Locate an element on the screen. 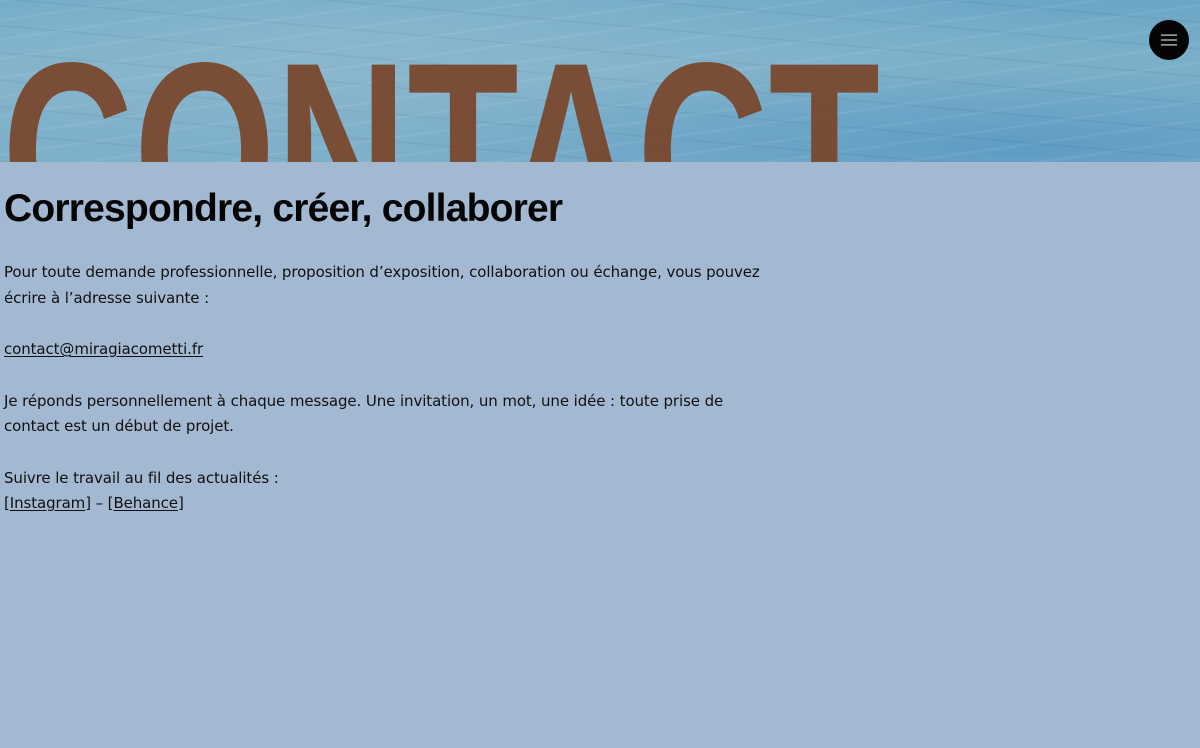 This screenshot has height=748, width=1200. page-title: Correspondre, créer, collaborer is located at coordinates (283, 208).